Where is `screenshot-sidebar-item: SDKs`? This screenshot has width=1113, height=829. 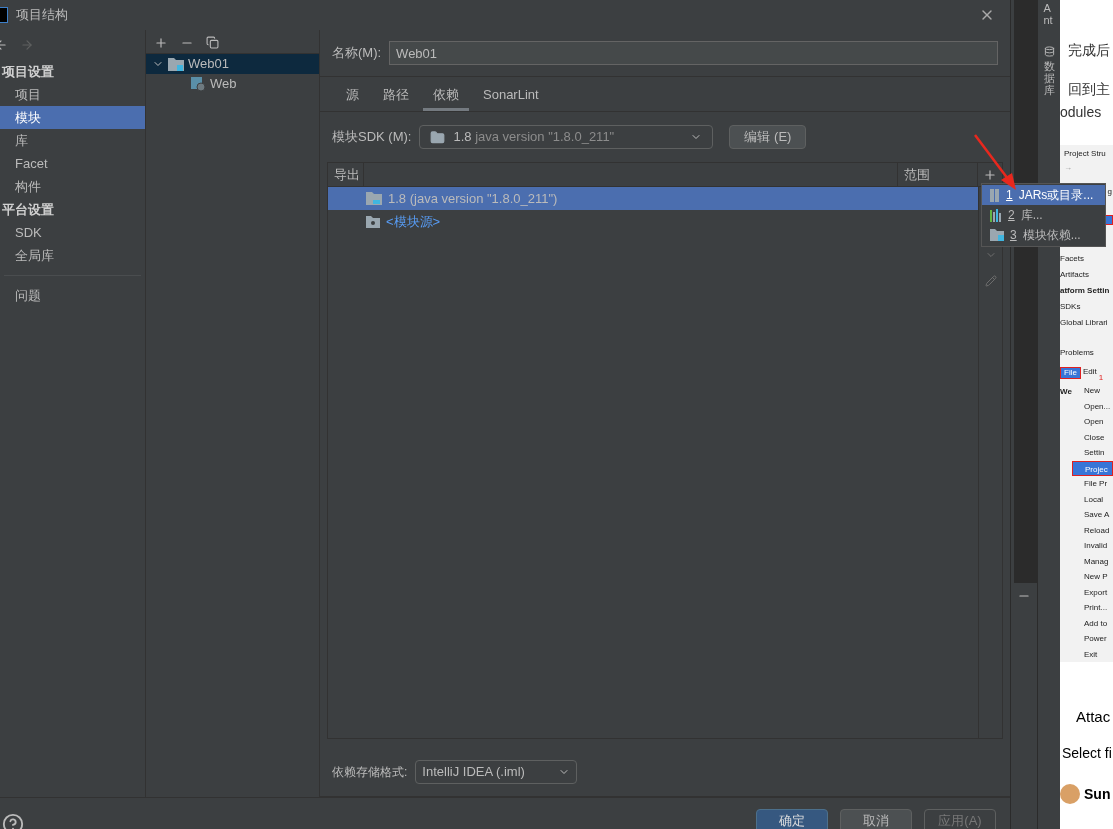
screenshot-sidebar-item: SDKs is located at coordinates (1070, 307).